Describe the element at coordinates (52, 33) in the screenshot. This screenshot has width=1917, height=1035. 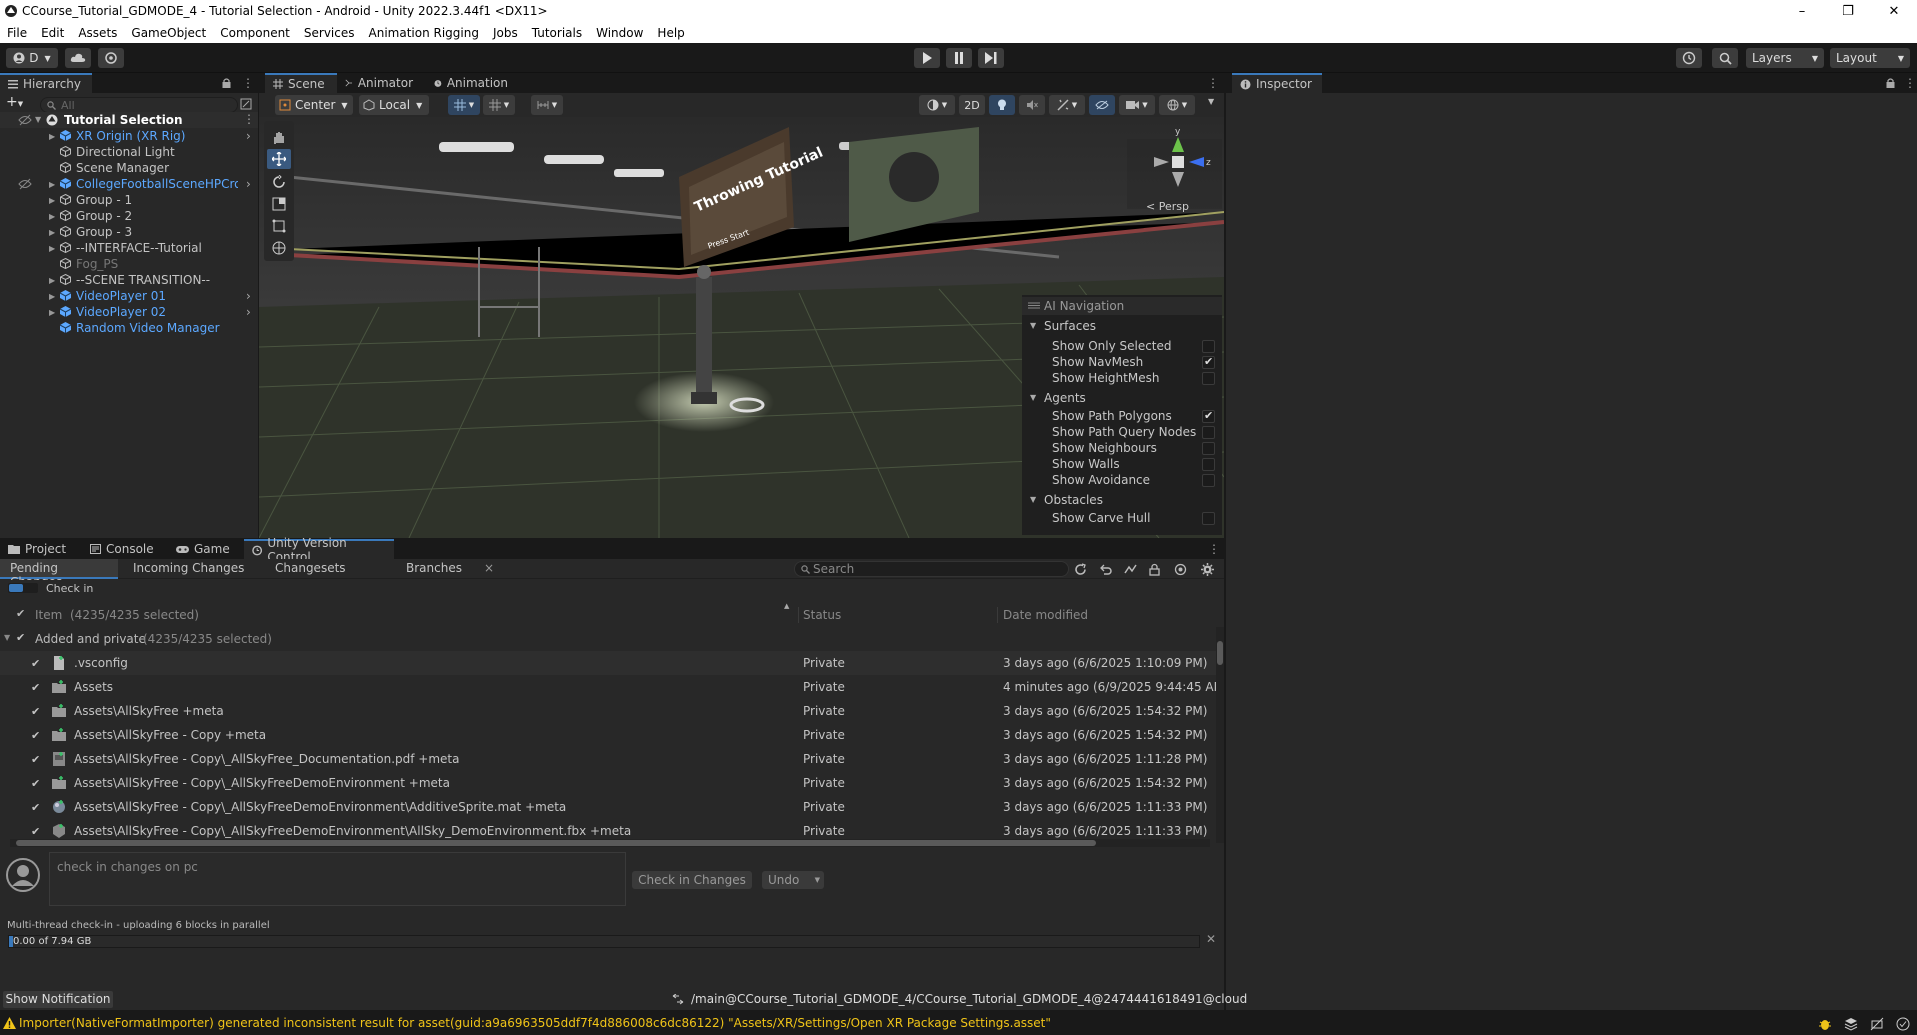
I see `menu-edit: Edit` at that location.